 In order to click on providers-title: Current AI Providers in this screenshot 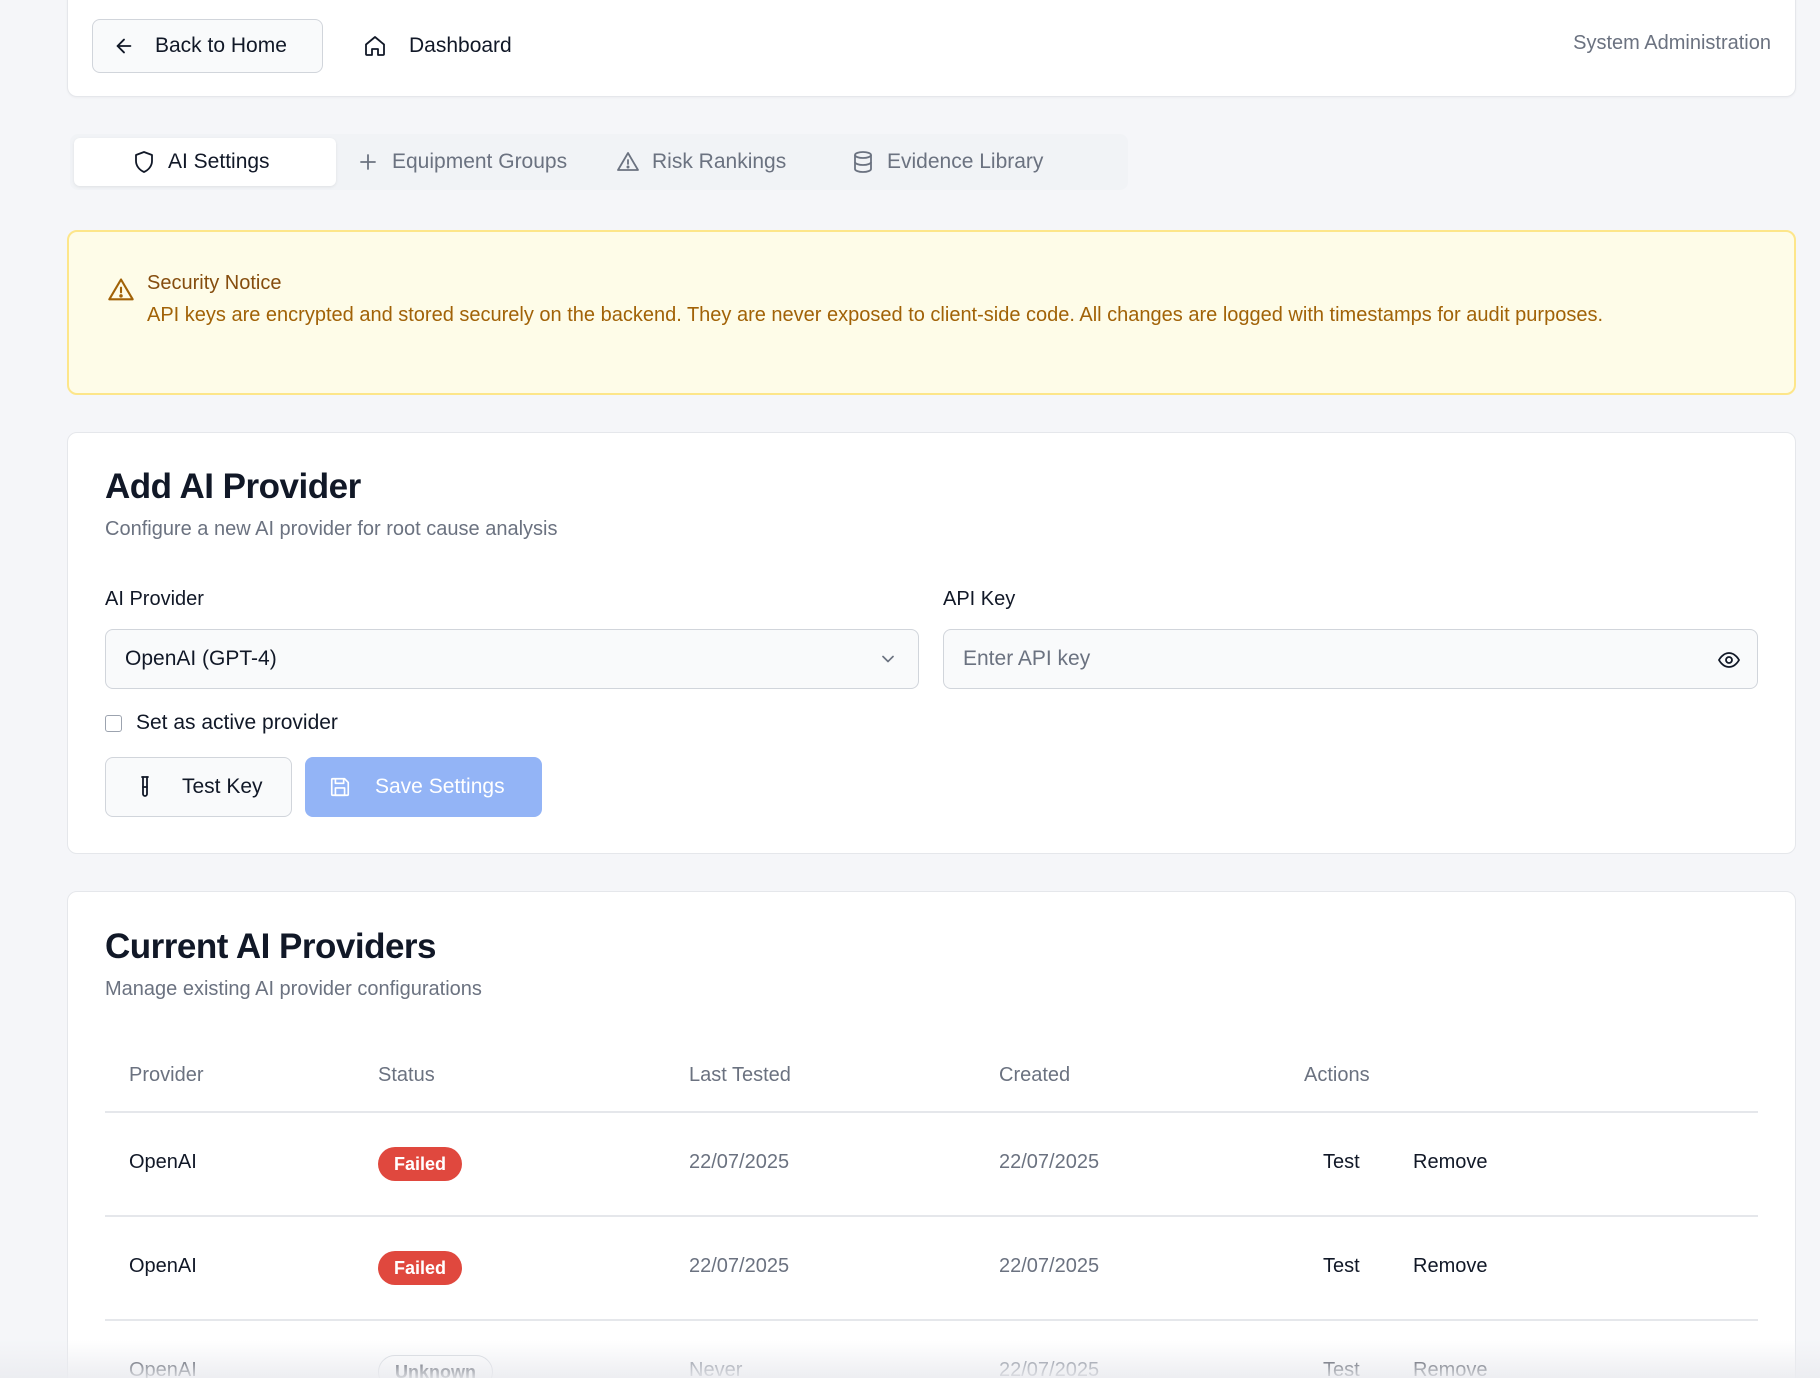, I will do `click(271, 946)`.